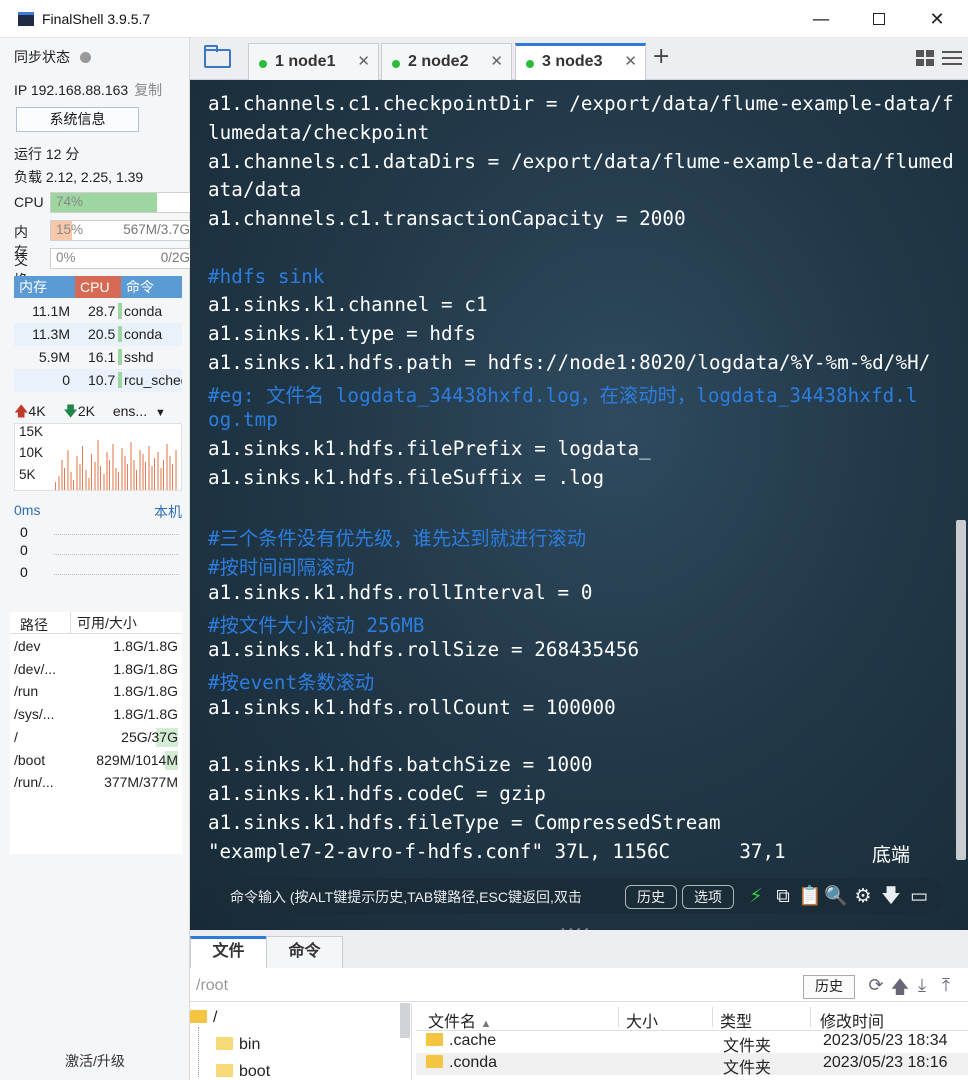 This screenshot has width=968, height=1080. I want to click on disk-size: 1.8G/1.8G, so click(145, 668).